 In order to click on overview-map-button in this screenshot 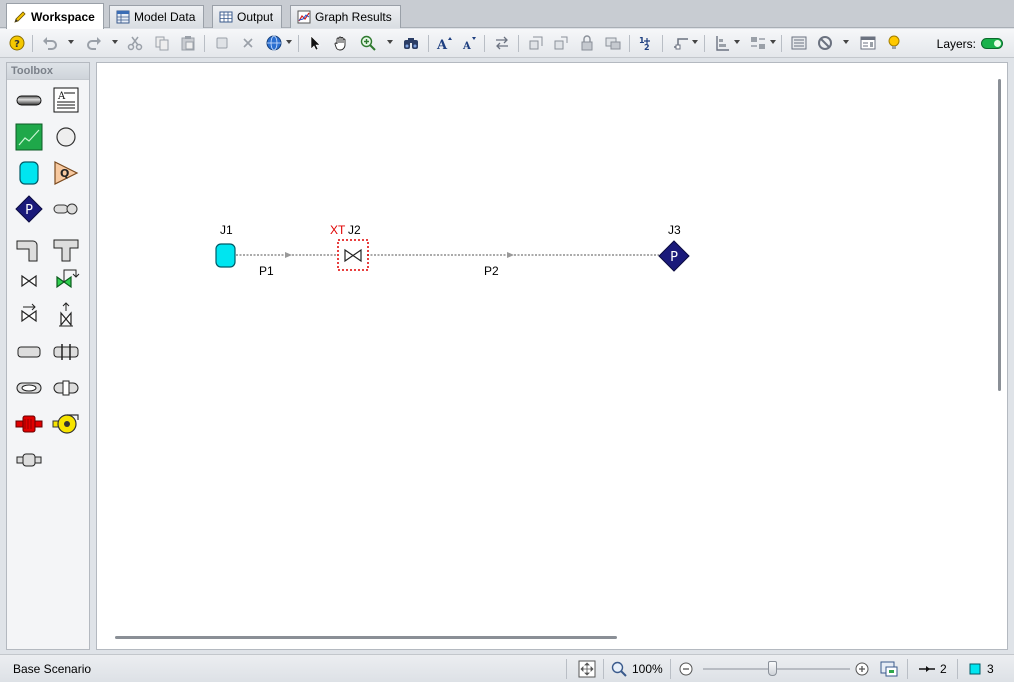, I will do `click(889, 669)`.